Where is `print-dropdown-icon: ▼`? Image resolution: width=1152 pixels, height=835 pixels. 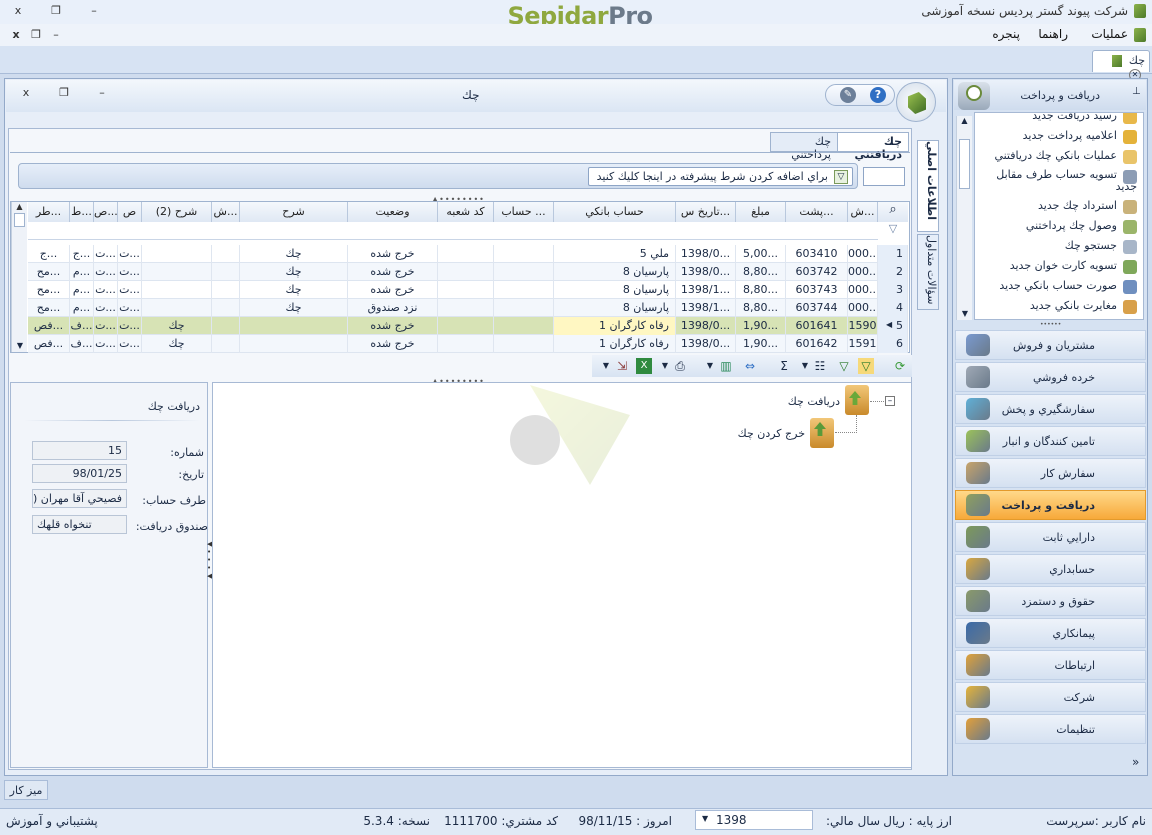
print-dropdown-icon: ▼ is located at coordinates (665, 366).